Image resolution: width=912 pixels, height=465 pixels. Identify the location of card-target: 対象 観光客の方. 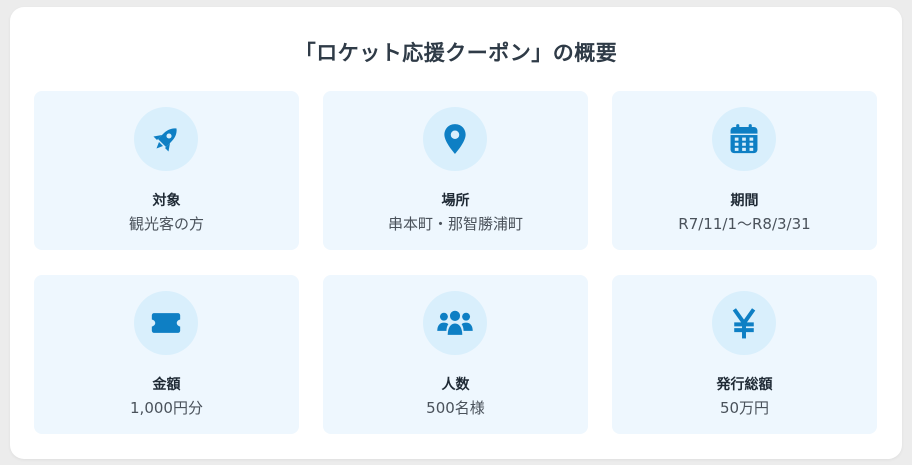
(166, 170).